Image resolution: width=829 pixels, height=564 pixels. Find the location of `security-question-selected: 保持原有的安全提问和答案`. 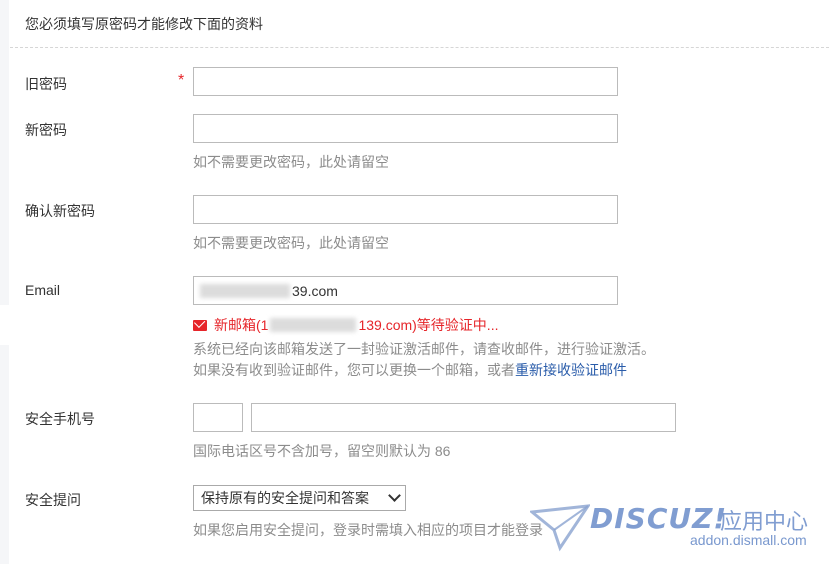

security-question-selected: 保持原有的安全提问和答案 is located at coordinates (285, 498).